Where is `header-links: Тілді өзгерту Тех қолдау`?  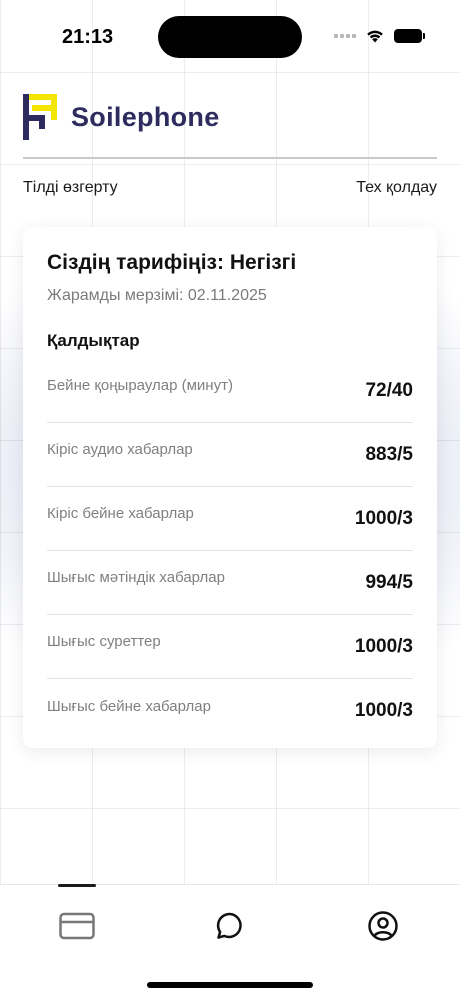 header-links: Тілді өзгерту Тех қолдау is located at coordinates (230, 188).